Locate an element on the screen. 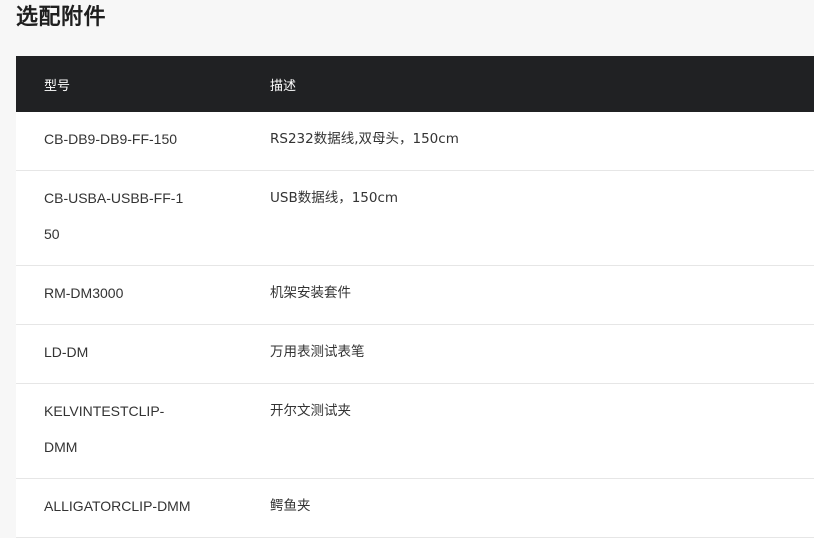 The image size is (814, 538). model-value: CB-USBA-USBB-FF-150 is located at coordinates (114, 216).